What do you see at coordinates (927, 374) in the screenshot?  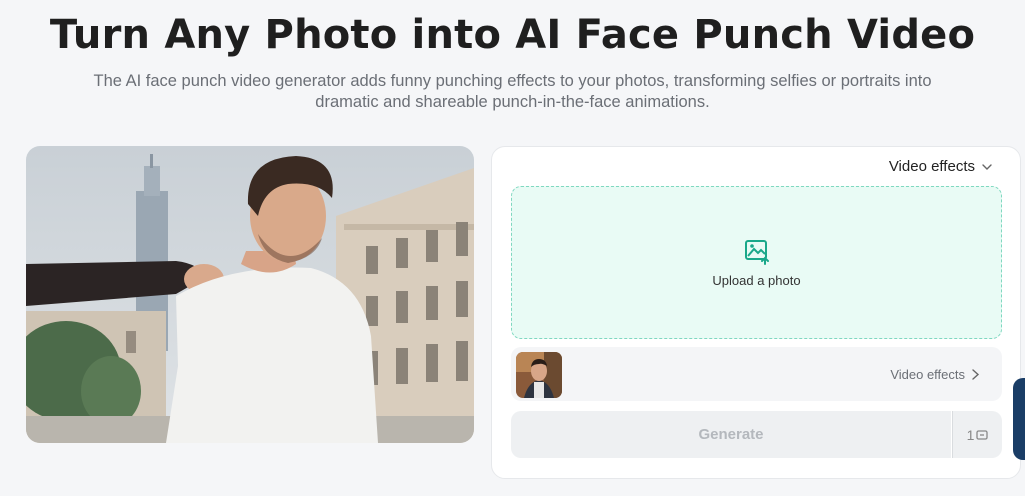 I see `video-effects-row-label: Video effects` at bounding box center [927, 374].